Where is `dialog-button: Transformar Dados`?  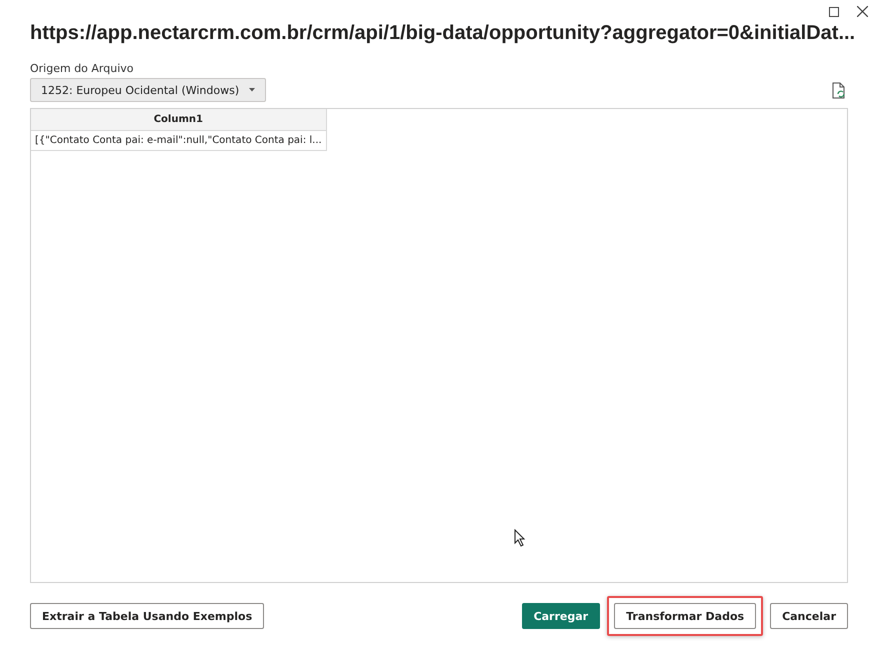
dialog-button: Transformar Dados is located at coordinates (685, 616).